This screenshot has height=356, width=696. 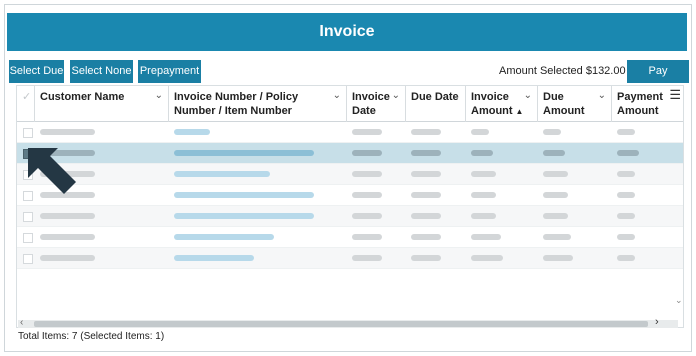 What do you see at coordinates (101, 71) in the screenshot?
I see `select-none-button: Select None` at bounding box center [101, 71].